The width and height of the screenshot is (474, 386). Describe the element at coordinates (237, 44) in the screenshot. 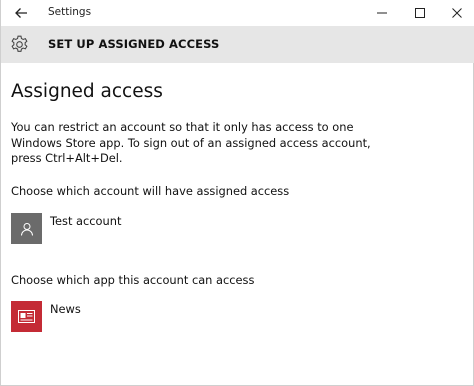

I see `page-header: SET UP ASSIGNED ACCESS` at that location.